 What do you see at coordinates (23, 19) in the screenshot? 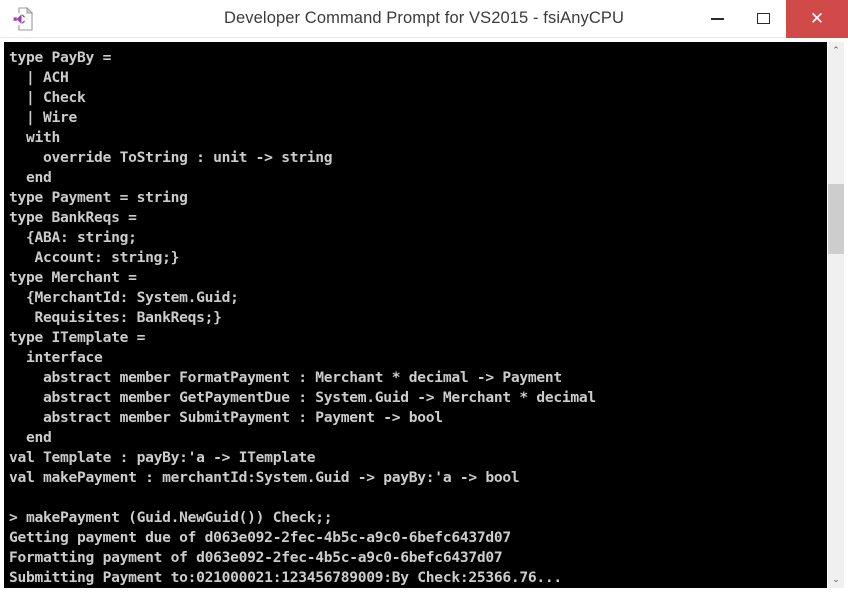
I see `fsharp-script-icon` at bounding box center [23, 19].